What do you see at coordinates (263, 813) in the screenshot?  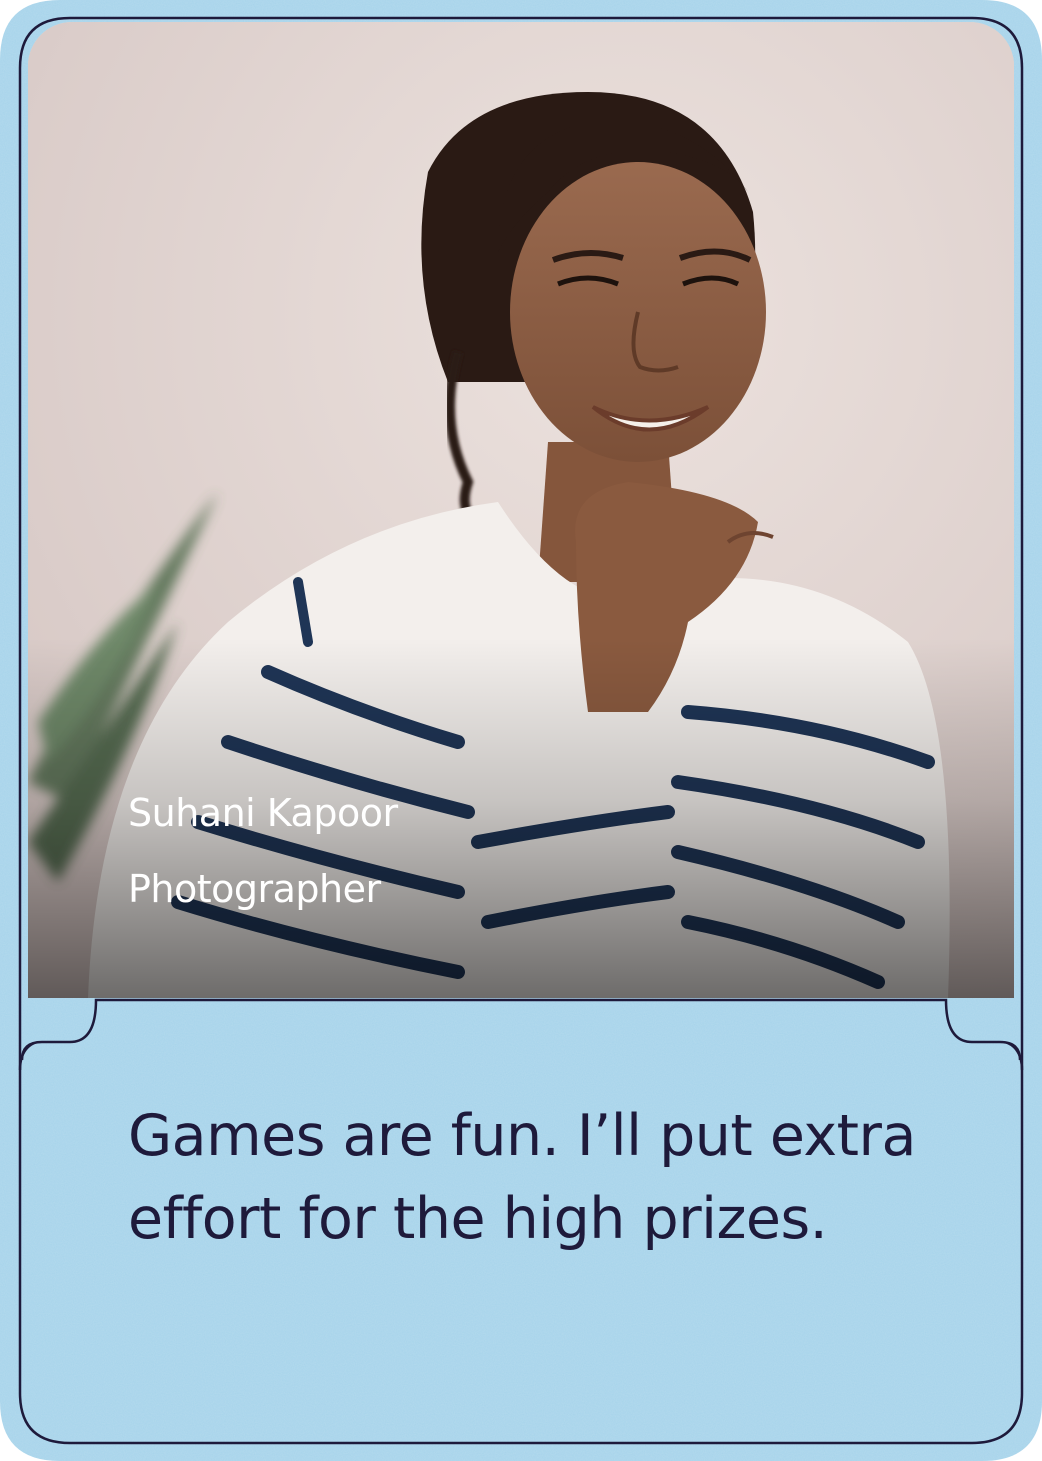 I see `person-name: Suhani Kapoor` at bounding box center [263, 813].